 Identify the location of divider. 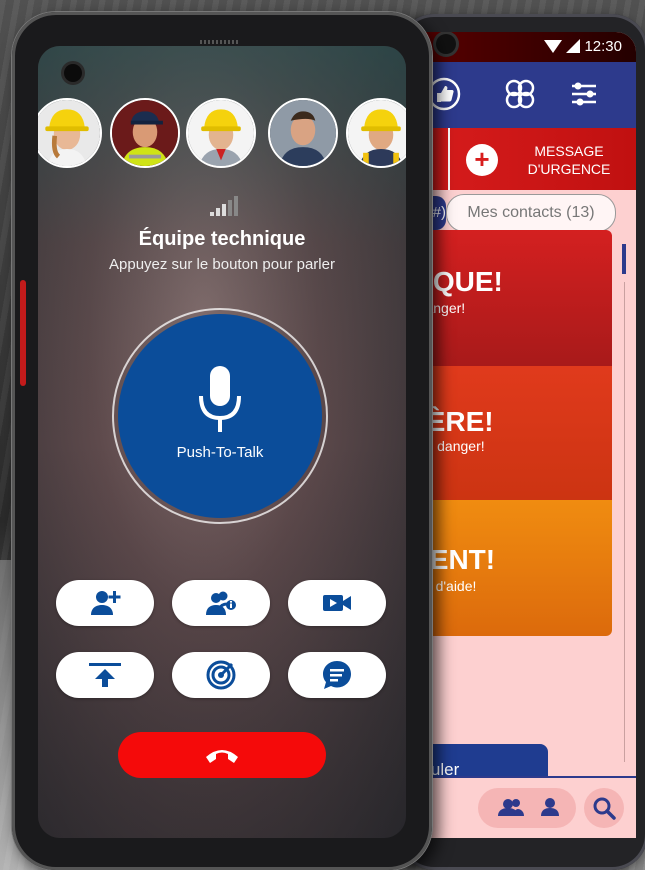
(449, 159).